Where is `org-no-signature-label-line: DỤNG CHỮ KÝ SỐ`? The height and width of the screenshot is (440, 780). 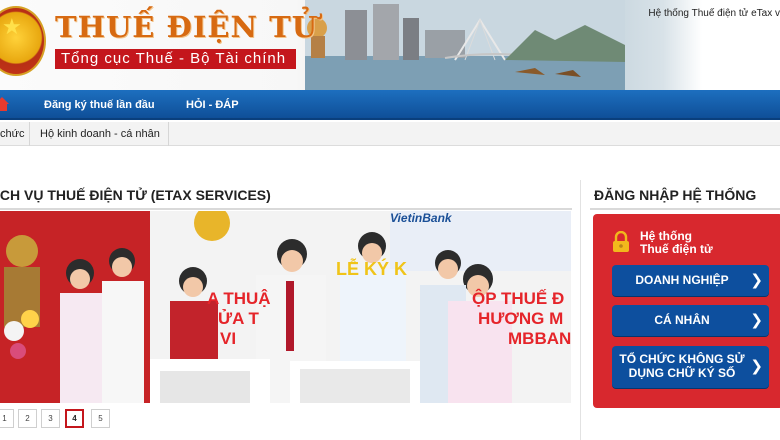 org-no-signature-label-line: DỤNG CHỮ KÝ SỐ is located at coordinates (682, 373).